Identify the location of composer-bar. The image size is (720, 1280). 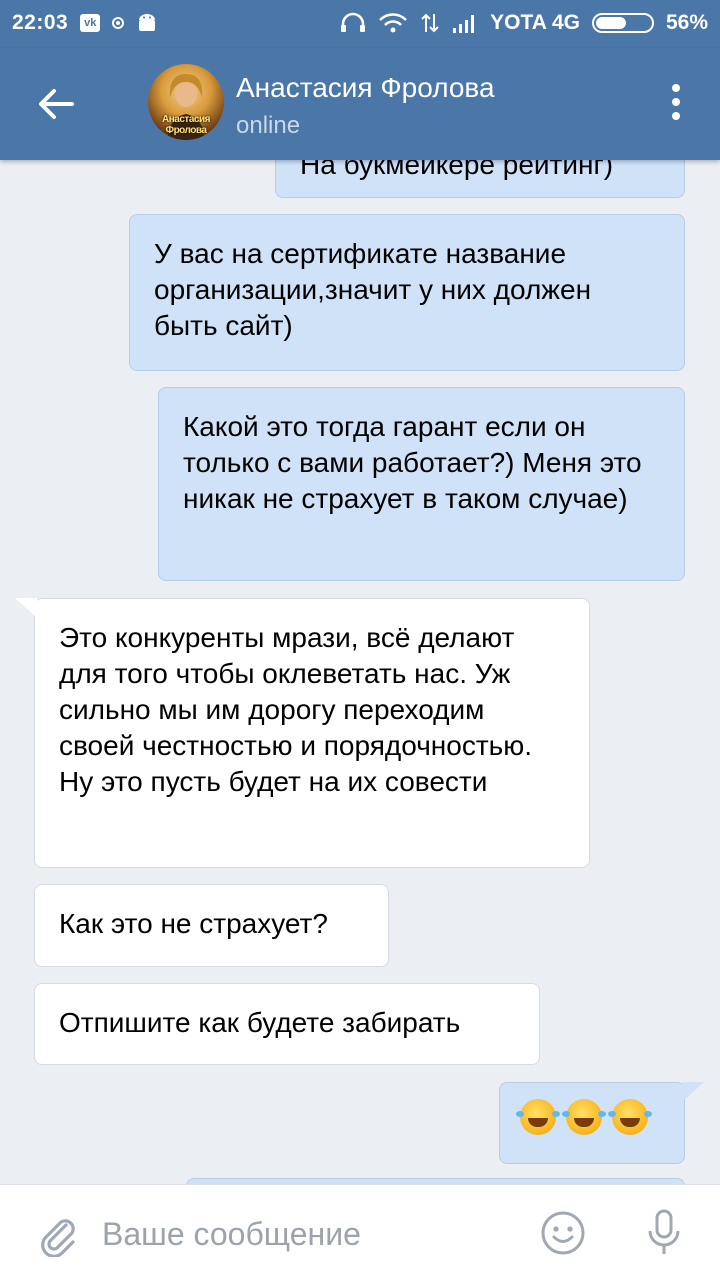
(360, 1232).